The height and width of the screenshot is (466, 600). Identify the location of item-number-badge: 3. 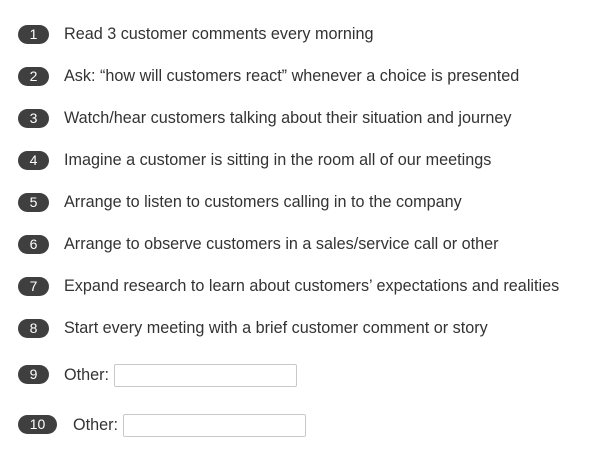
(33, 118).